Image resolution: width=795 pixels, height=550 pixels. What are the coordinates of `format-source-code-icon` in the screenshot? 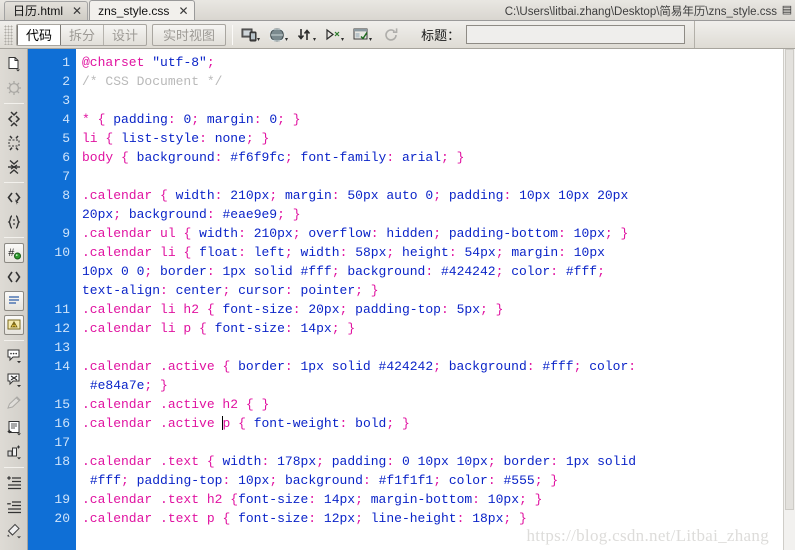 It's located at (14, 531).